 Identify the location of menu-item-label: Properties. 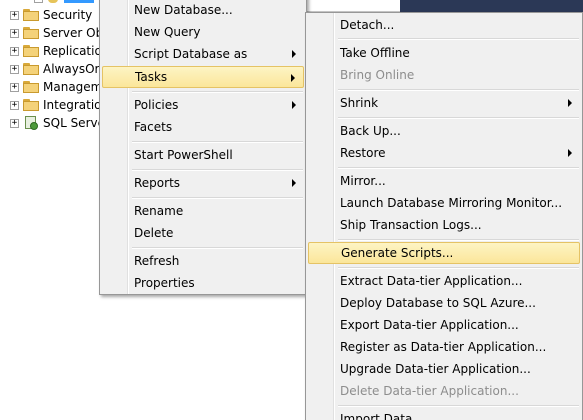
(164, 283).